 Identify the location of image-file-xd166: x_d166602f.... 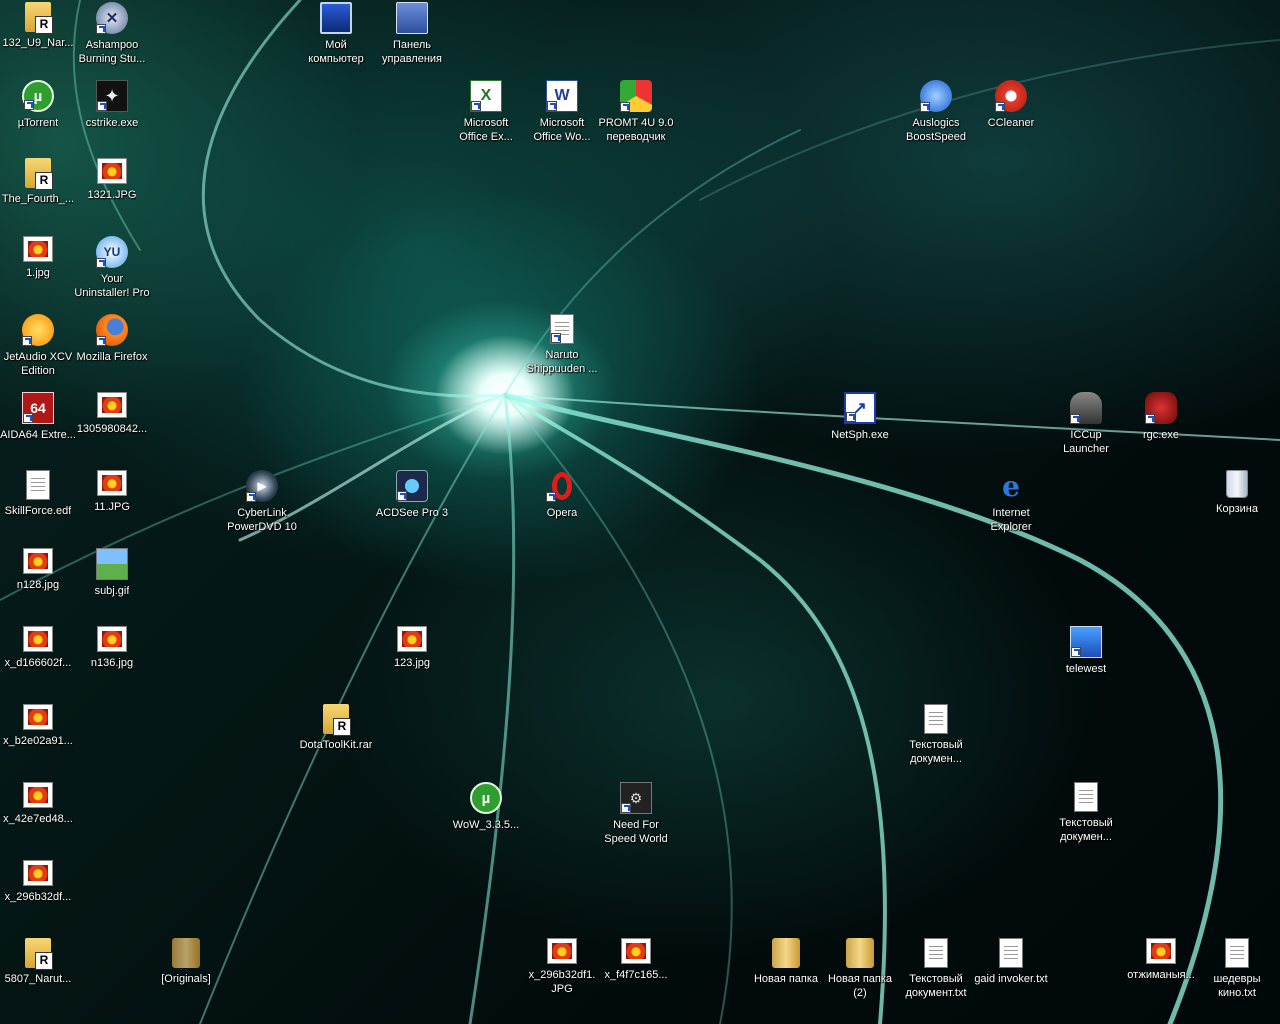
(38, 648).